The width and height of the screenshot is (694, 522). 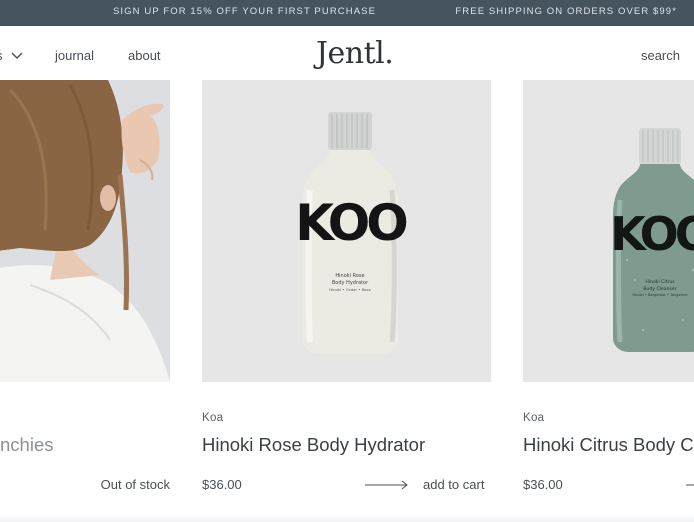 What do you see at coordinates (347, 518) in the screenshot?
I see `page-divider` at bounding box center [347, 518].